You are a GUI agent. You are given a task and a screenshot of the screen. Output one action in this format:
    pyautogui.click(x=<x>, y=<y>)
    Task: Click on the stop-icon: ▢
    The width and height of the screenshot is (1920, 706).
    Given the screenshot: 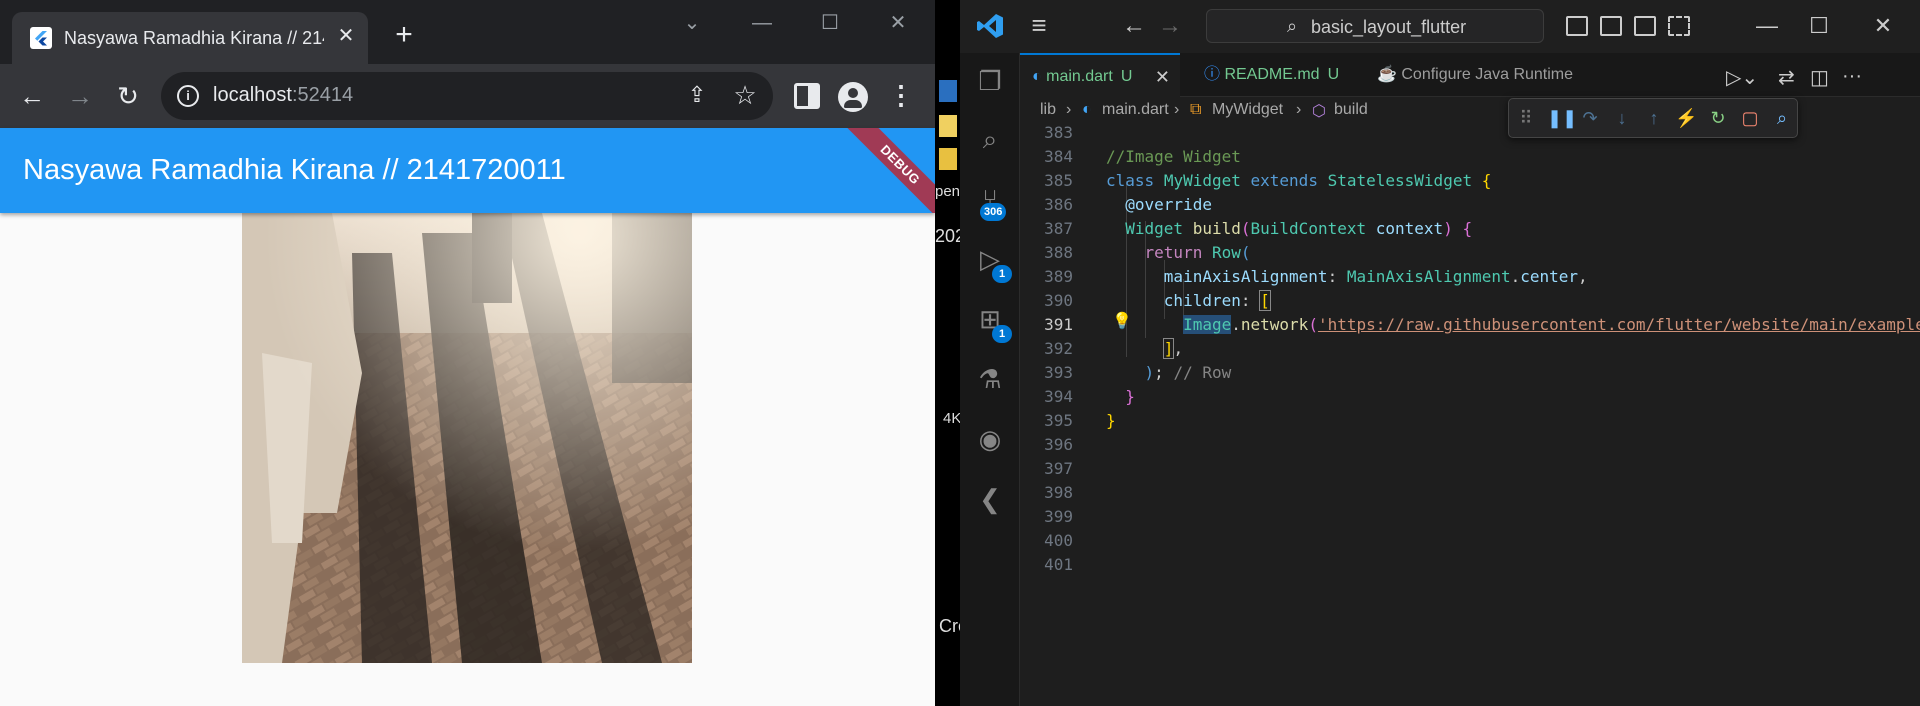 What is the action you would take?
    pyautogui.click(x=1750, y=118)
    